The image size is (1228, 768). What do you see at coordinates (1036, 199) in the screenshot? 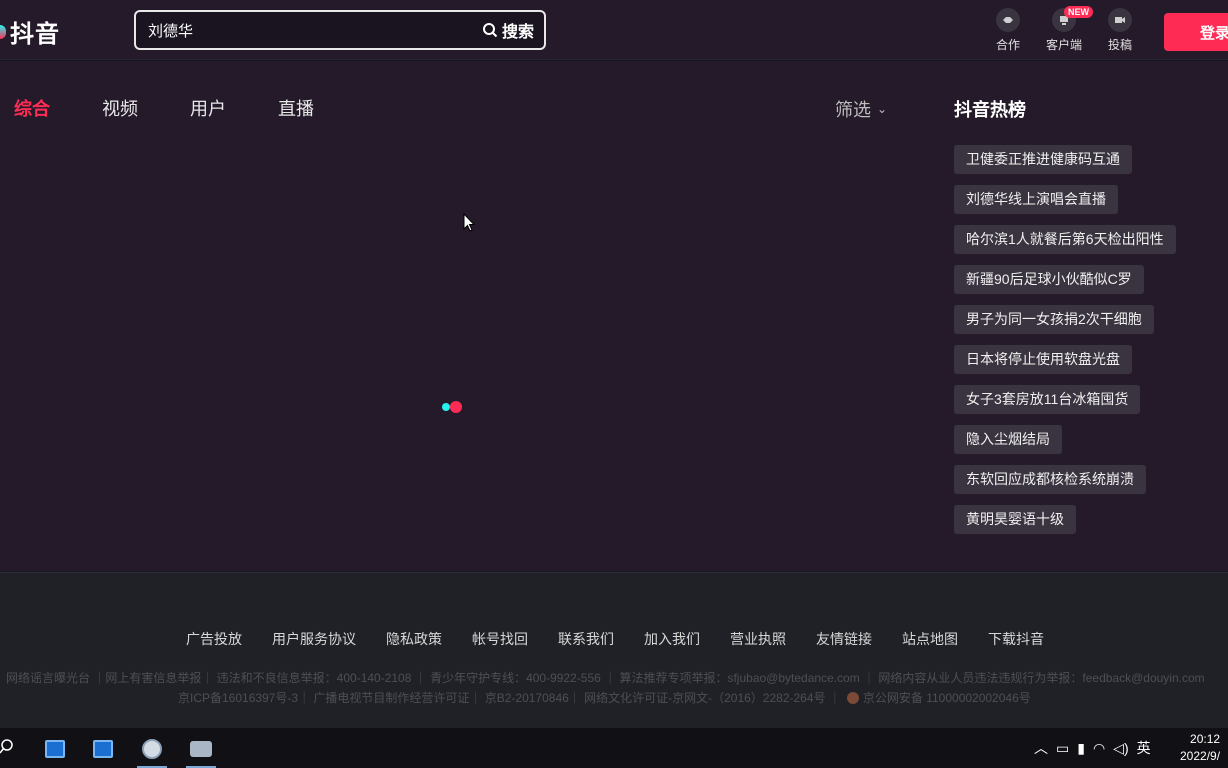
I see `hot-item: 刘德华线上演唱会直播` at bounding box center [1036, 199].